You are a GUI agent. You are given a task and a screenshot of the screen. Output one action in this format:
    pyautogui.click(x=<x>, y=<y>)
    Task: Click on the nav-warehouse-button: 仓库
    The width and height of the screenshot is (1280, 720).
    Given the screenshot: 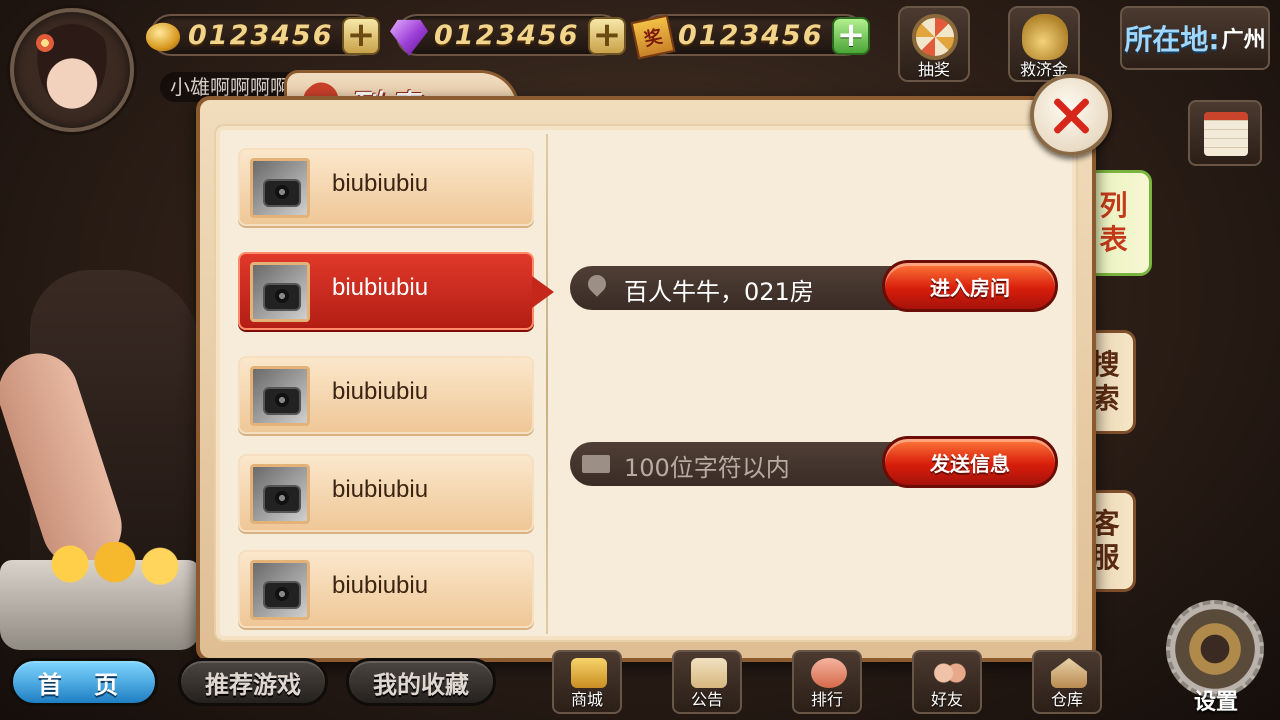 What is the action you would take?
    pyautogui.click(x=1067, y=682)
    